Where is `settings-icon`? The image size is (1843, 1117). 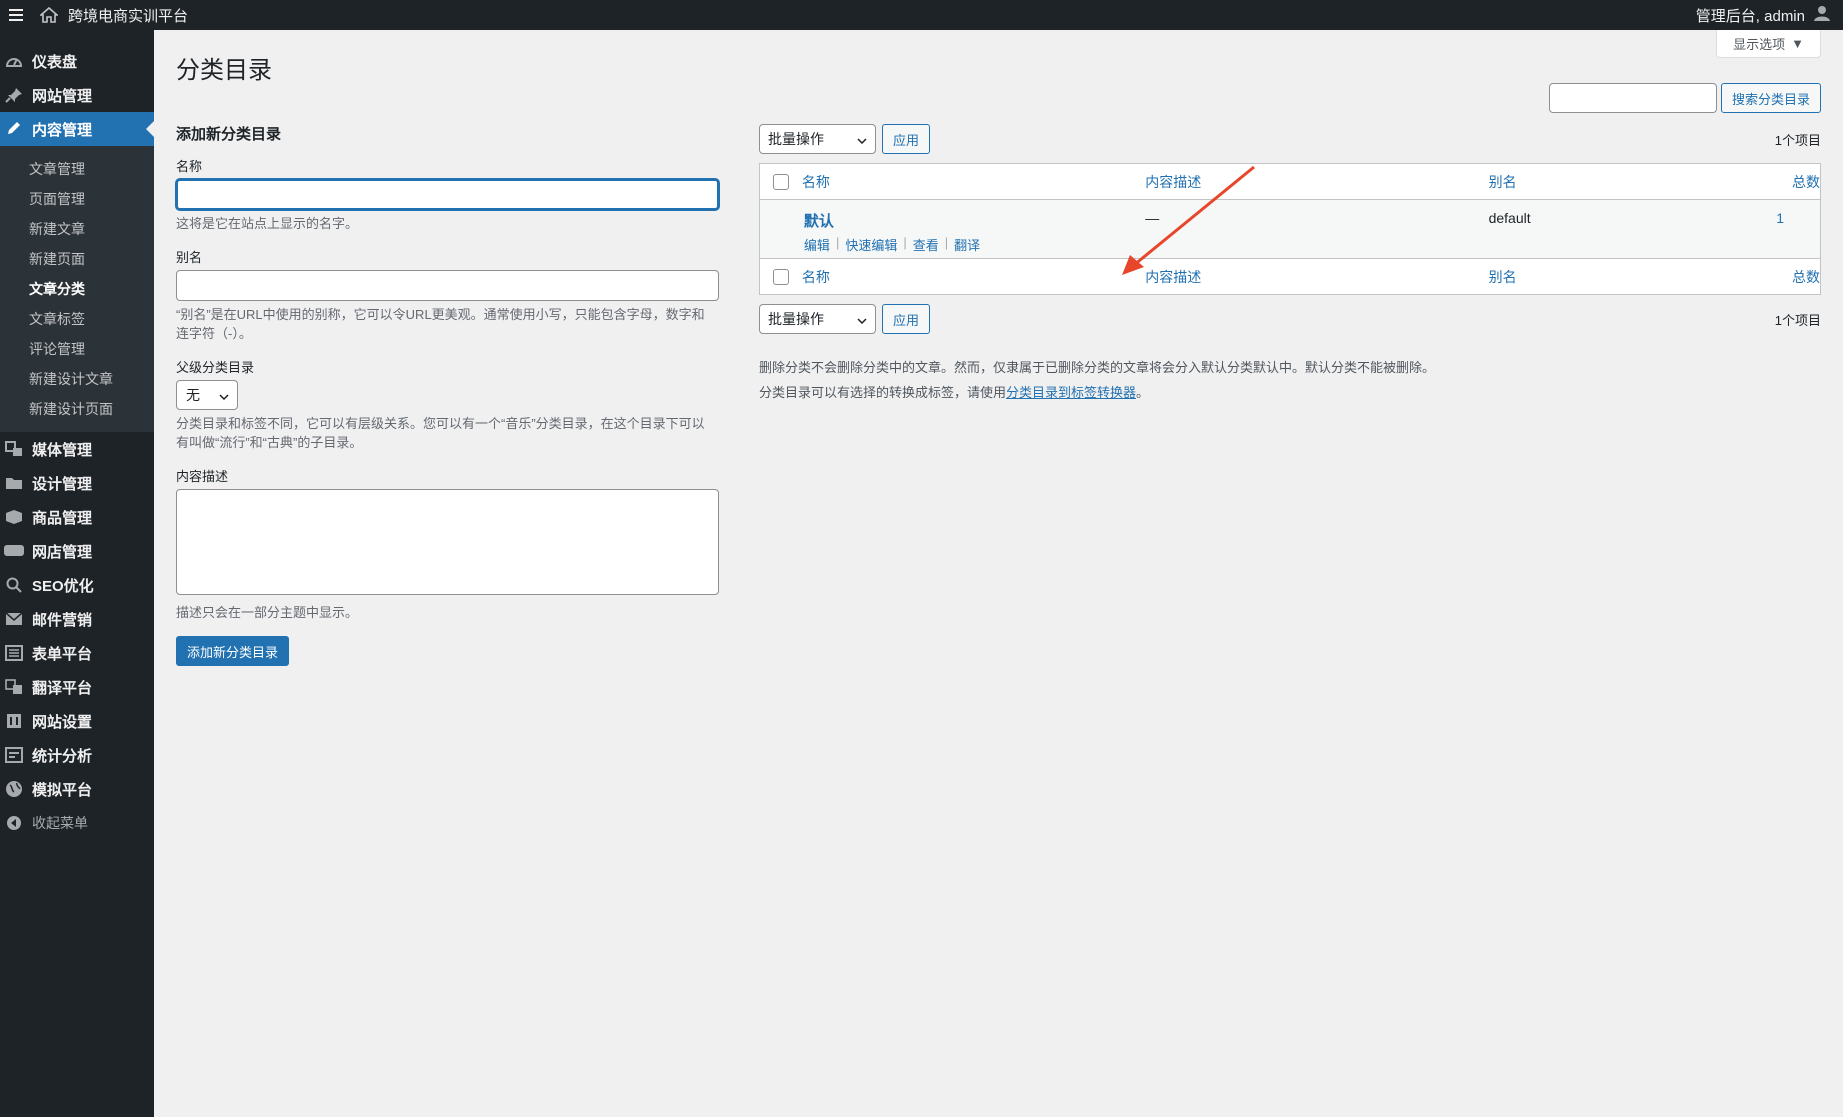
settings-icon is located at coordinates (14, 721).